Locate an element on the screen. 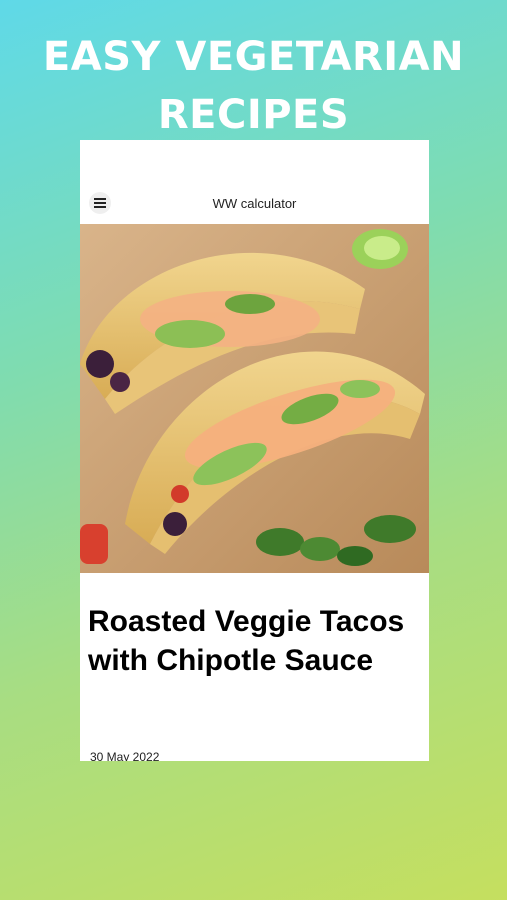 This screenshot has width=507, height=900. promo-banner: EASY VEGETARIAN RECIPES is located at coordinates (253, 86).